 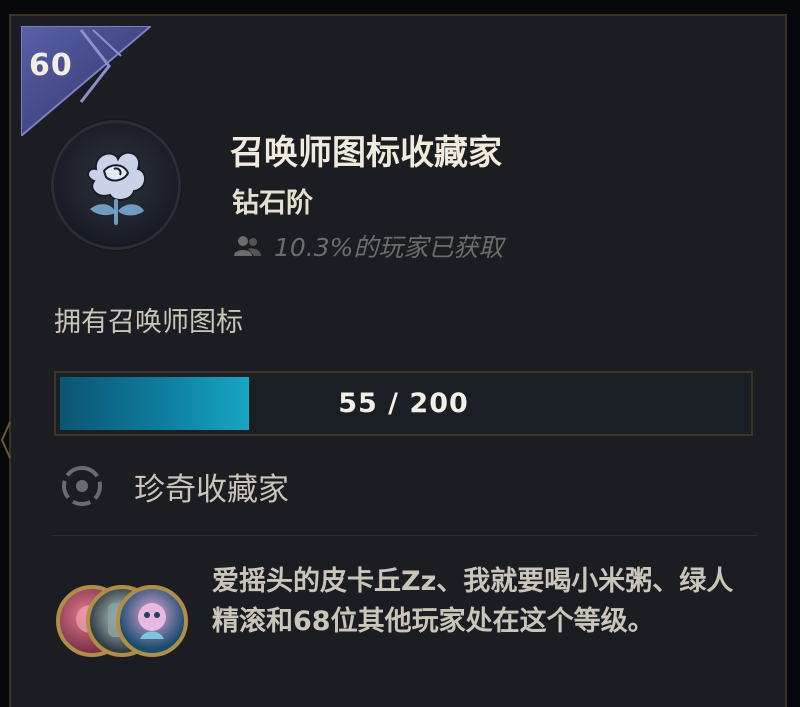 I want to click on rarity-row: 10.3%的玩家已获取, so click(x=367, y=246).